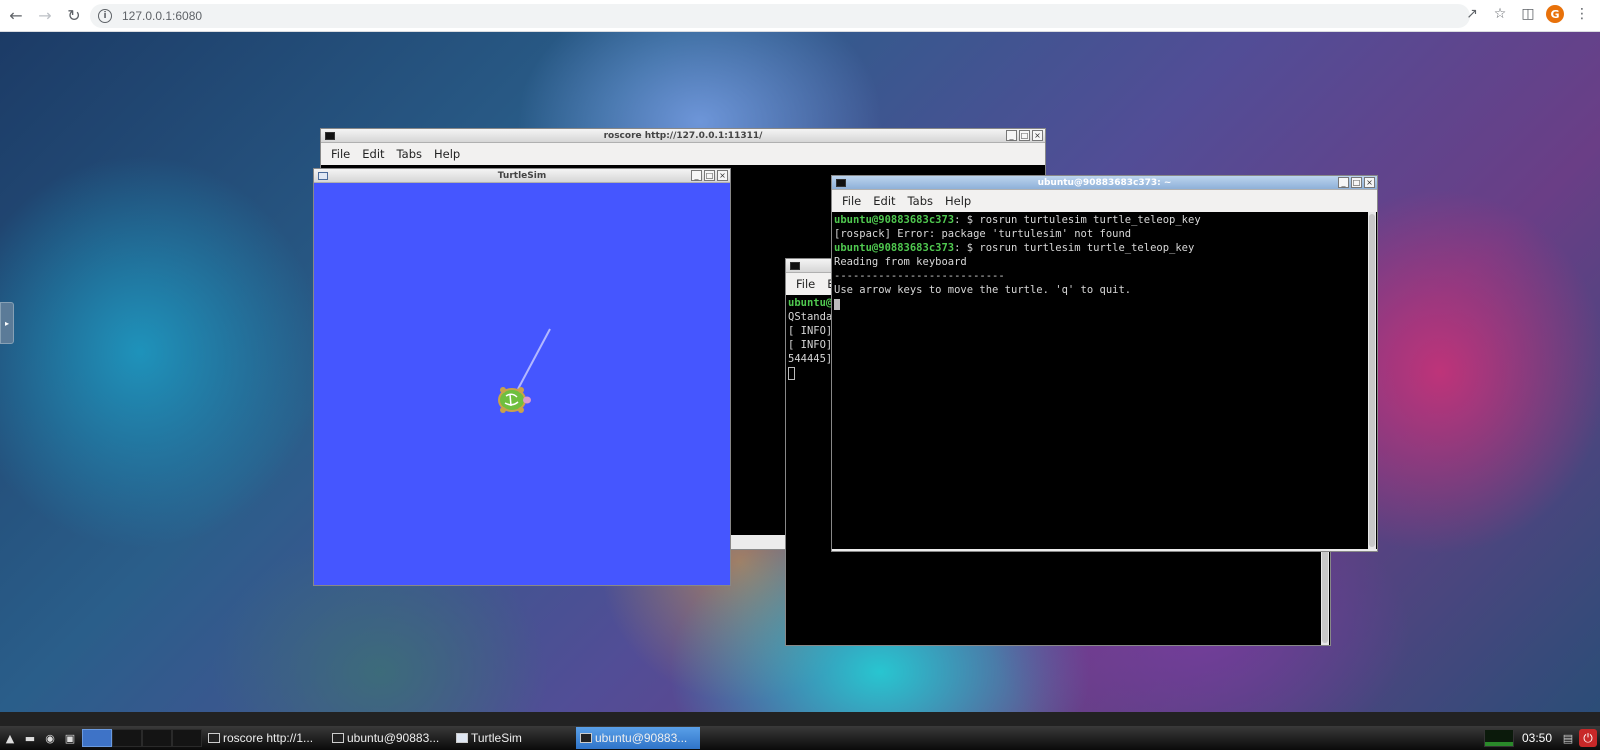  I want to click on command-text: : $ rosrun turtulesim turtle_teleop_key, so click(1077, 220).